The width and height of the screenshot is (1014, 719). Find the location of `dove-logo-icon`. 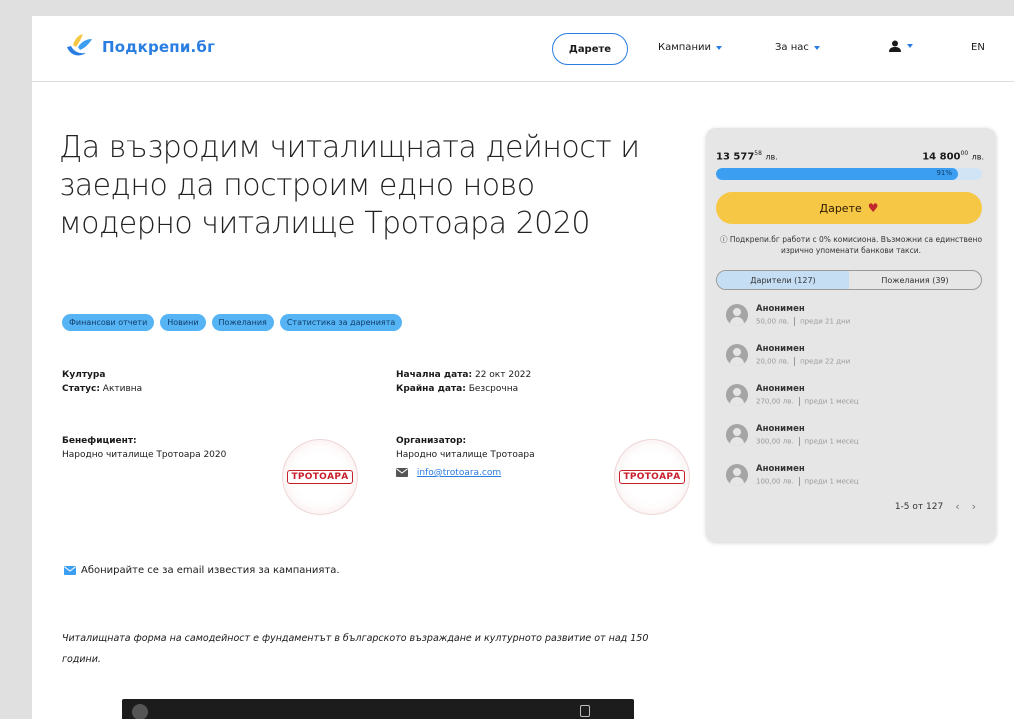

dove-logo-icon is located at coordinates (79, 45).